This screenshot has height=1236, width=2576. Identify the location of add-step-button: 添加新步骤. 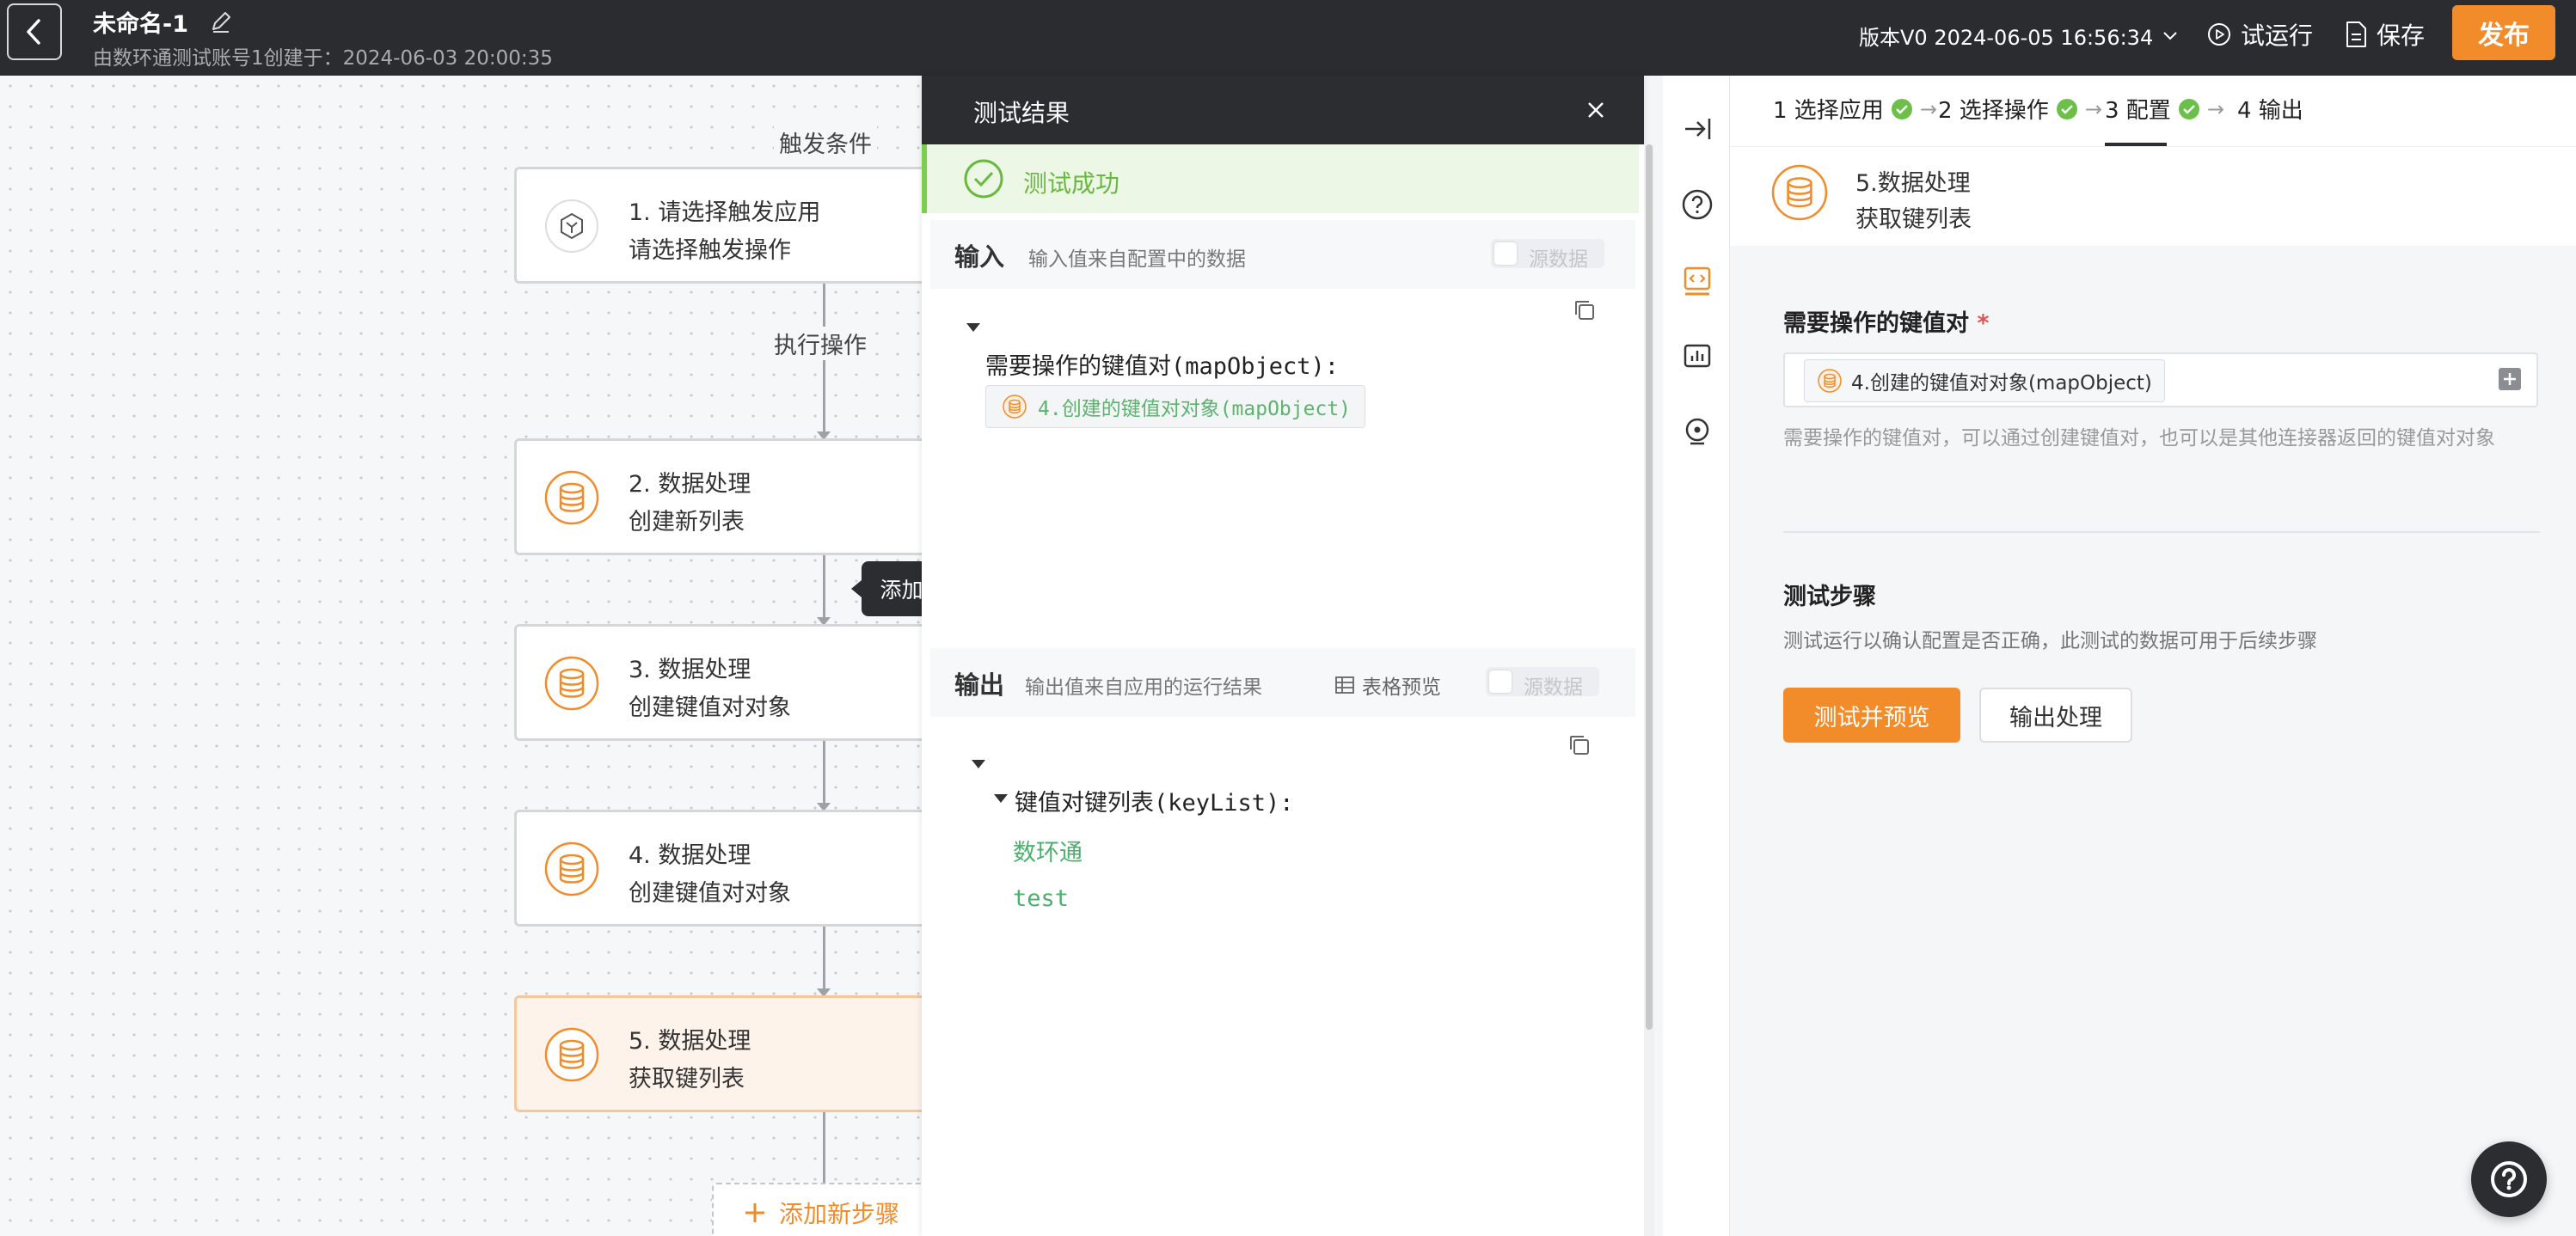
(817, 1209).